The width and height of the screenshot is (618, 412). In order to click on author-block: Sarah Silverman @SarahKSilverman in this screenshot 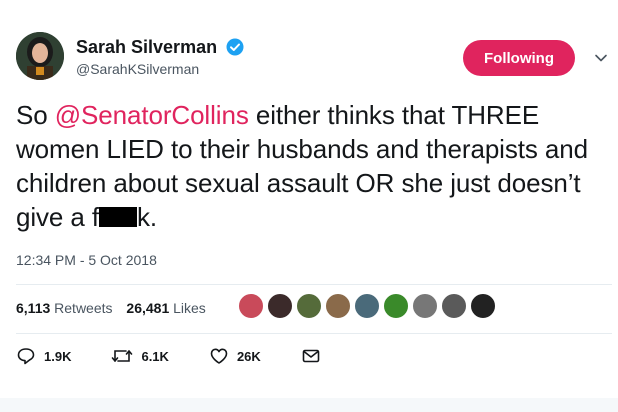, I will do `click(160, 56)`.